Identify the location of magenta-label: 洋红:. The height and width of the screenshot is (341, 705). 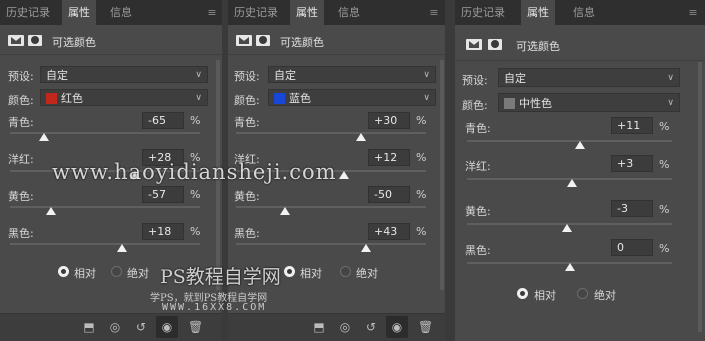
(478, 166).